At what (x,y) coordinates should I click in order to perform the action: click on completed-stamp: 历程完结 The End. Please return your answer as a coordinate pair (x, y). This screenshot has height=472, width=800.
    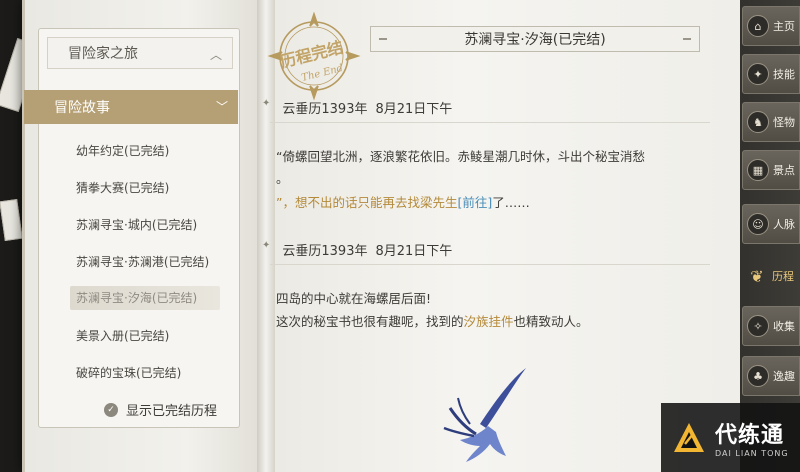
    Looking at the image, I should click on (314, 56).